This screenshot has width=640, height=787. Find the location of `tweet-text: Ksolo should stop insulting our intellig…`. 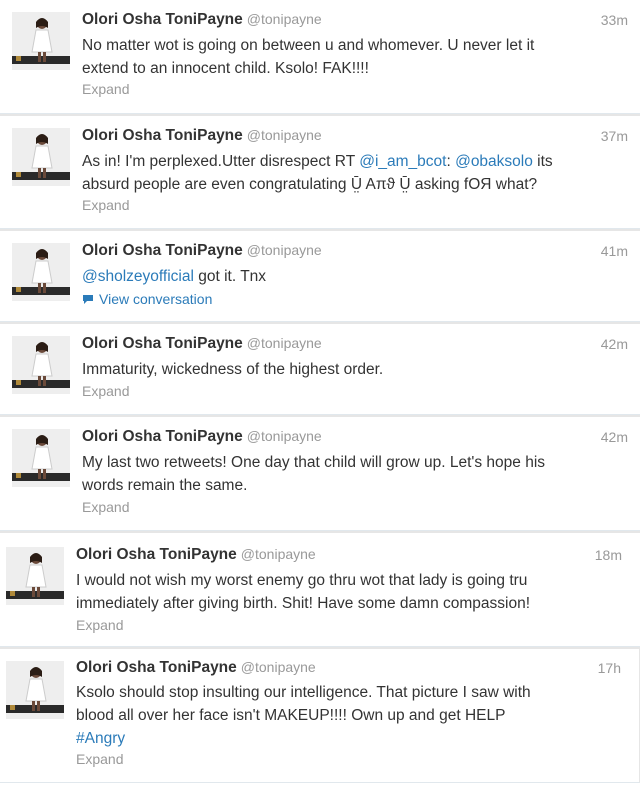

tweet-text: Ksolo should stop insulting our intellig… is located at coordinates (303, 715).